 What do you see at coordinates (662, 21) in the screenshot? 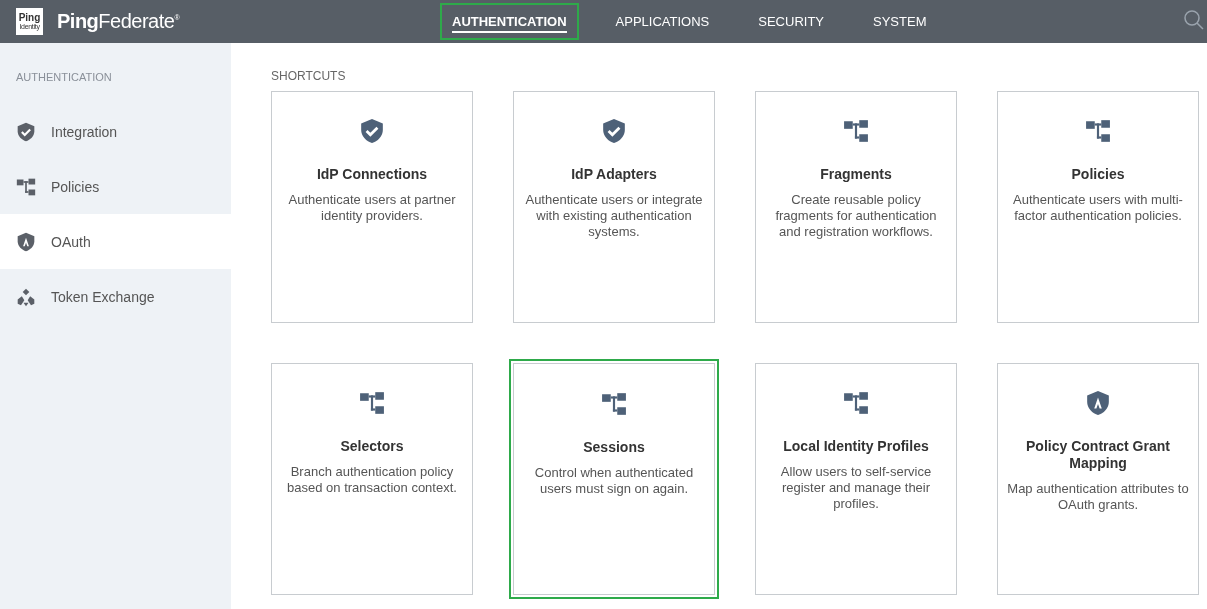
I see `nav-tab: APPLICATIONS` at bounding box center [662, 21].